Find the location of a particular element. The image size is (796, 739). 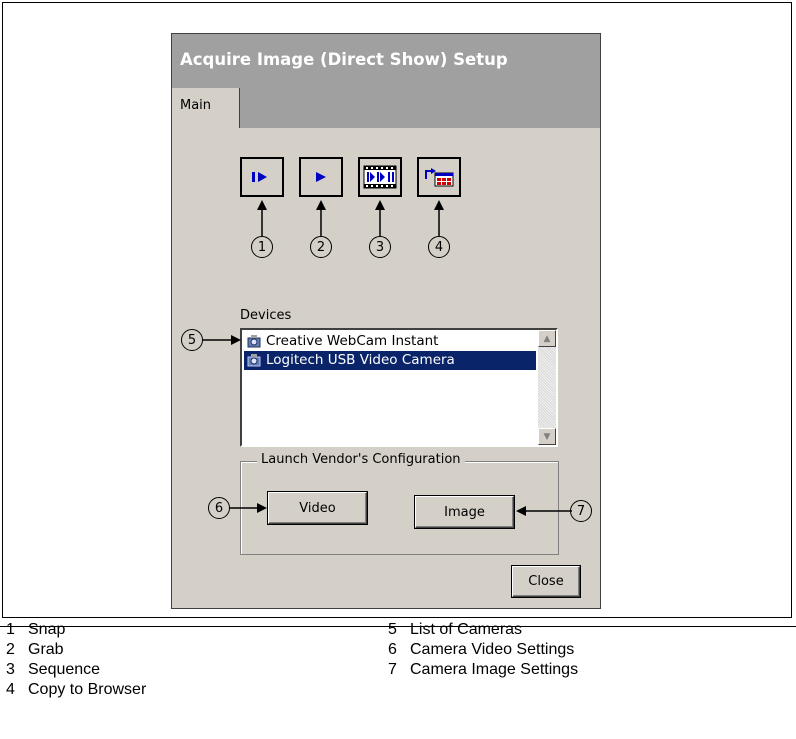

list-item-label: Creative WebCam Instant is located at coordinates (352, 341).